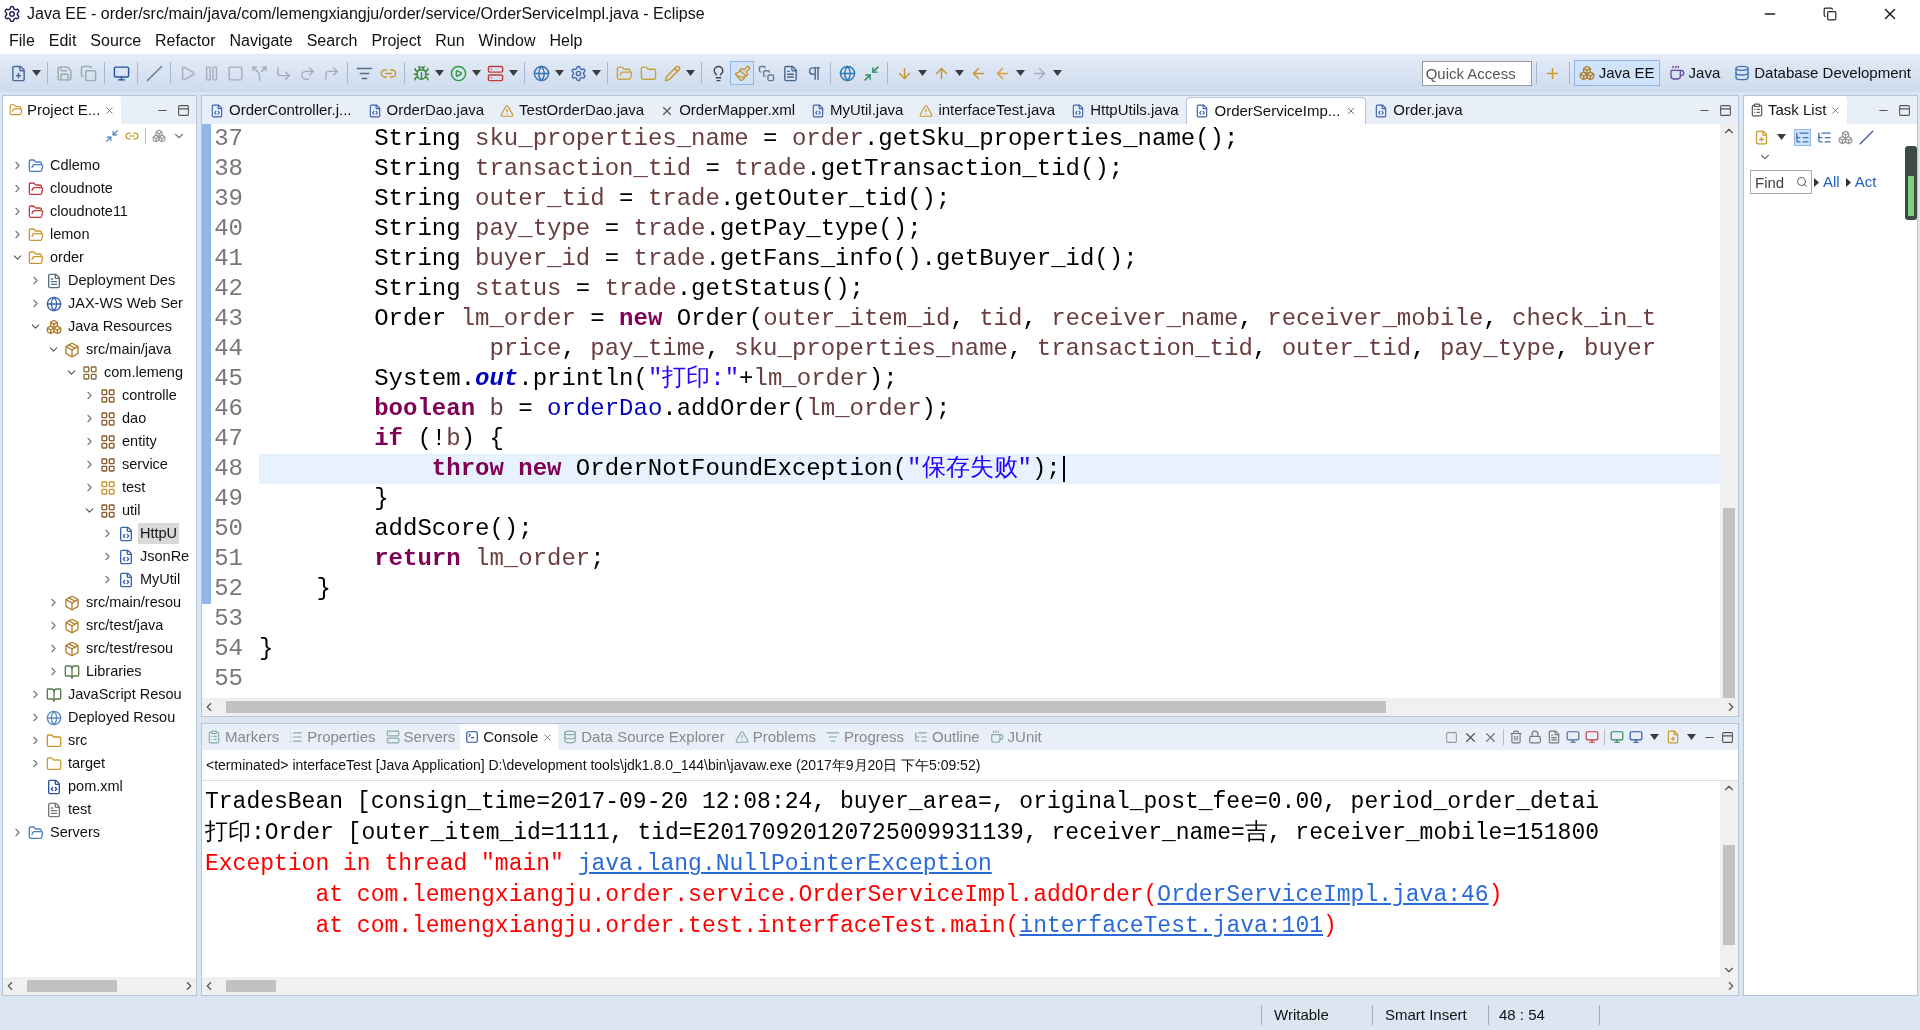 This screenshot has width=1920, height=1030. I want to click on filter-link: Act, so click(1865, 182).